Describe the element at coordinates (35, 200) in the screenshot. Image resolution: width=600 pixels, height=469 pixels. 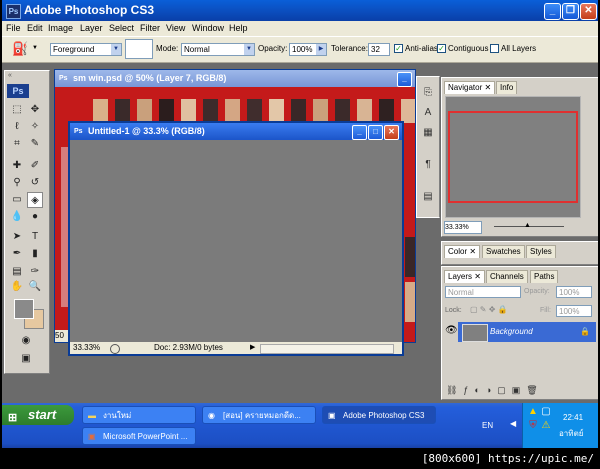
I see `paint-bucket-tool-icon: ◈` at that location.